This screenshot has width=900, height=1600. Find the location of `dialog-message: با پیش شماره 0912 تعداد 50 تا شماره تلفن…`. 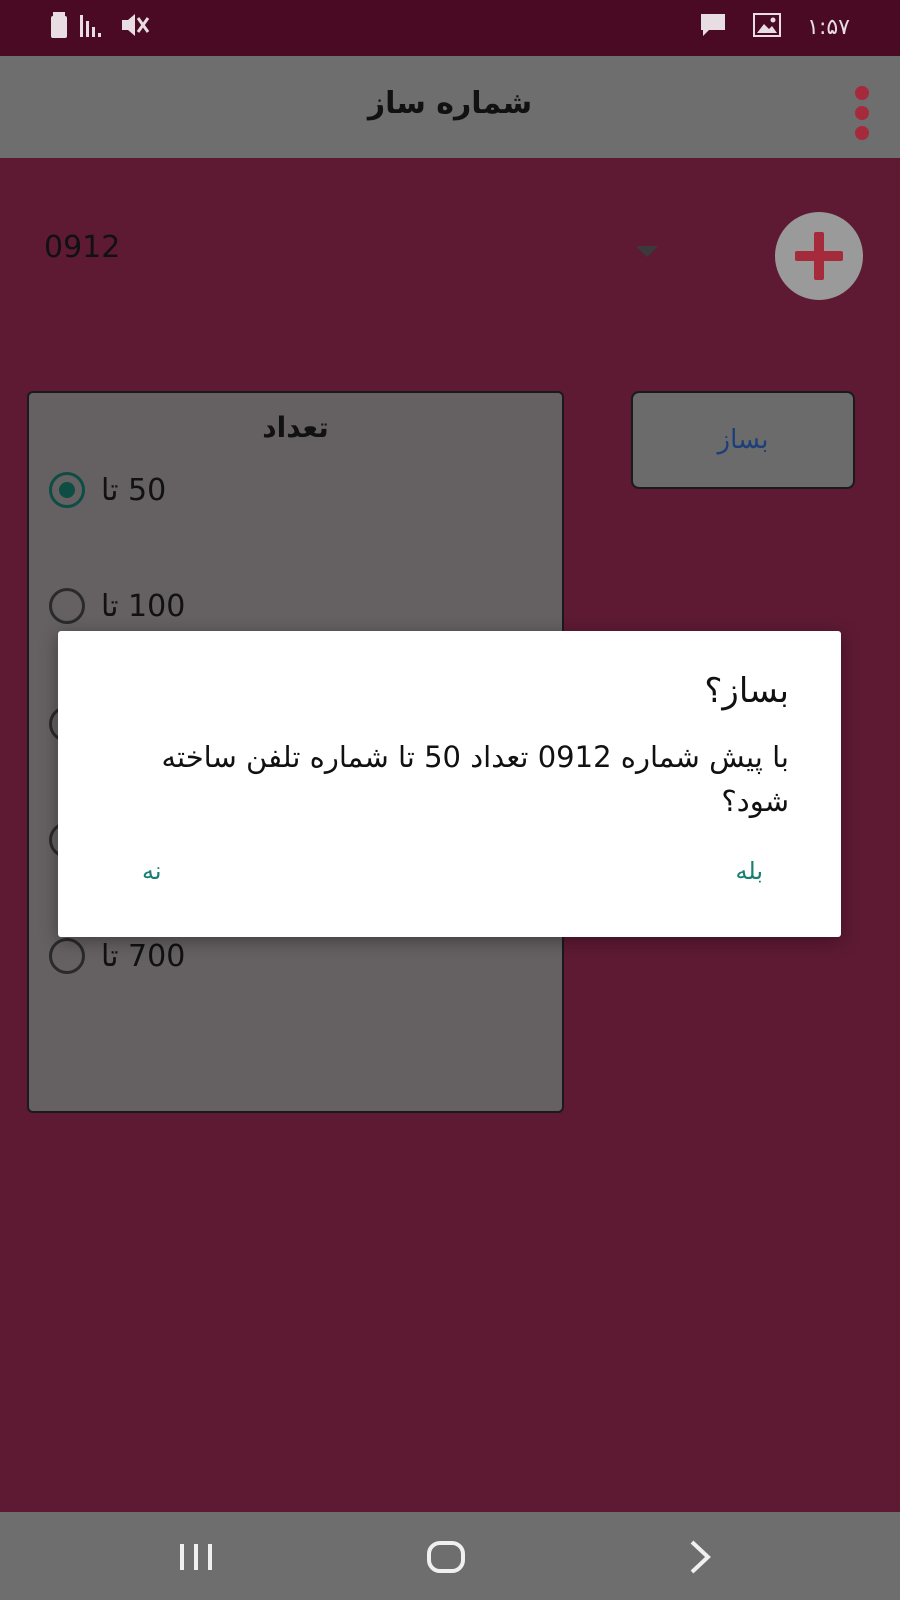

dialog-message: با پیش شماره 0912 تعداد 50 تا شماره تلفن… is located at coordinates (475, 779).